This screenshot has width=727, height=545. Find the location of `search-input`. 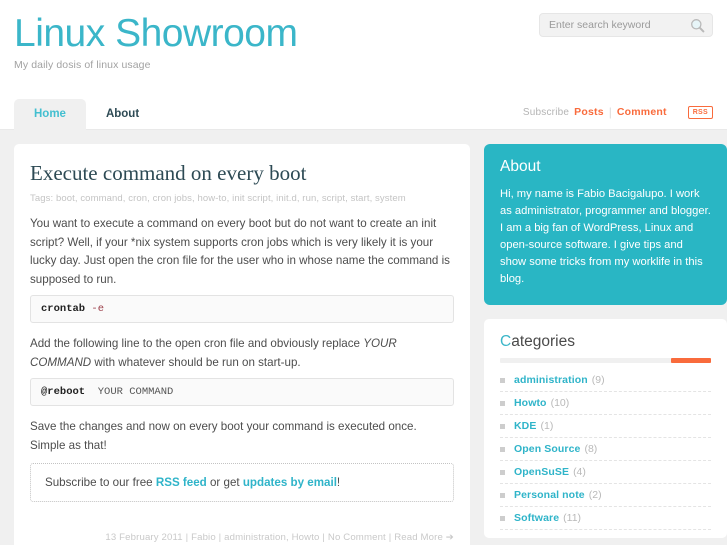

search-input is located at coordinates (619, 25).